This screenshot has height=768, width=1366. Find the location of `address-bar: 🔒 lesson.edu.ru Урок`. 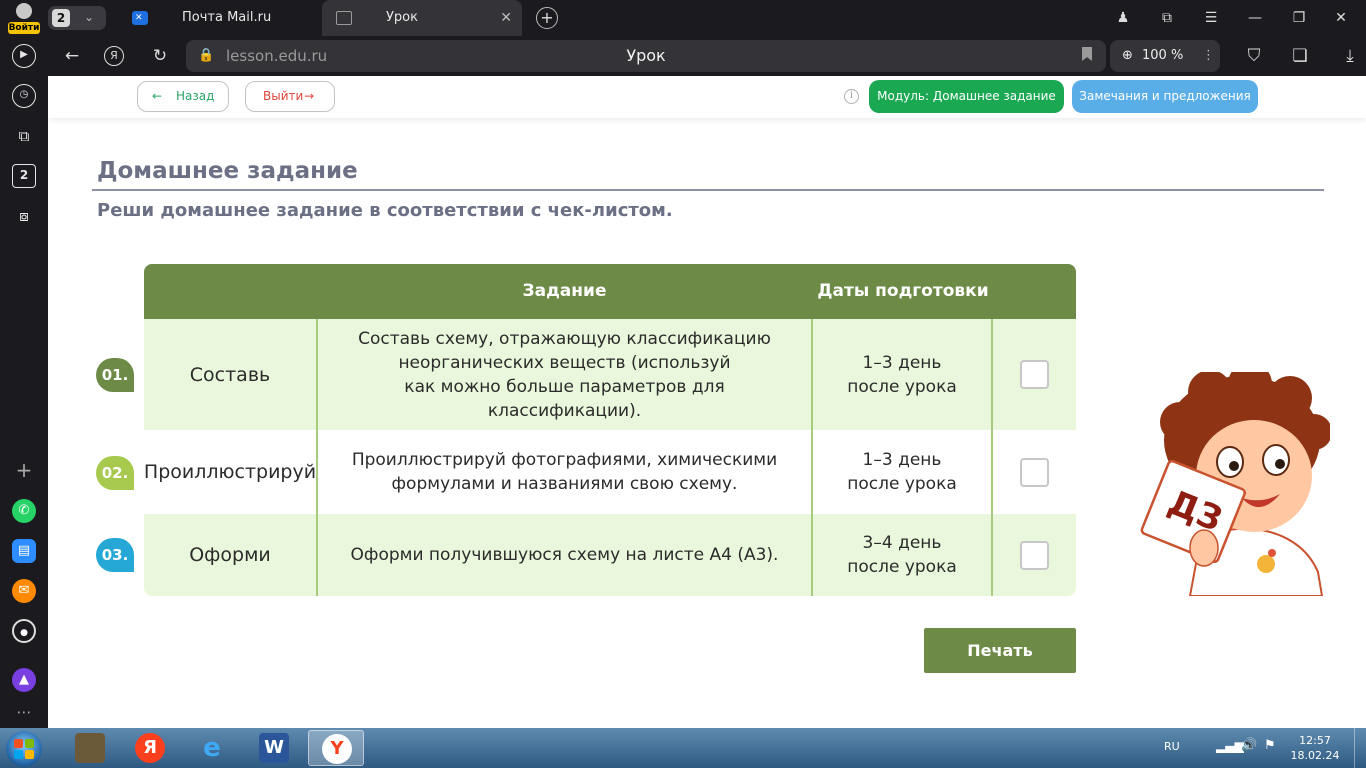

address-bar: 🔒 lesson.edu.ru Урок is located at coordinates (646, 56).